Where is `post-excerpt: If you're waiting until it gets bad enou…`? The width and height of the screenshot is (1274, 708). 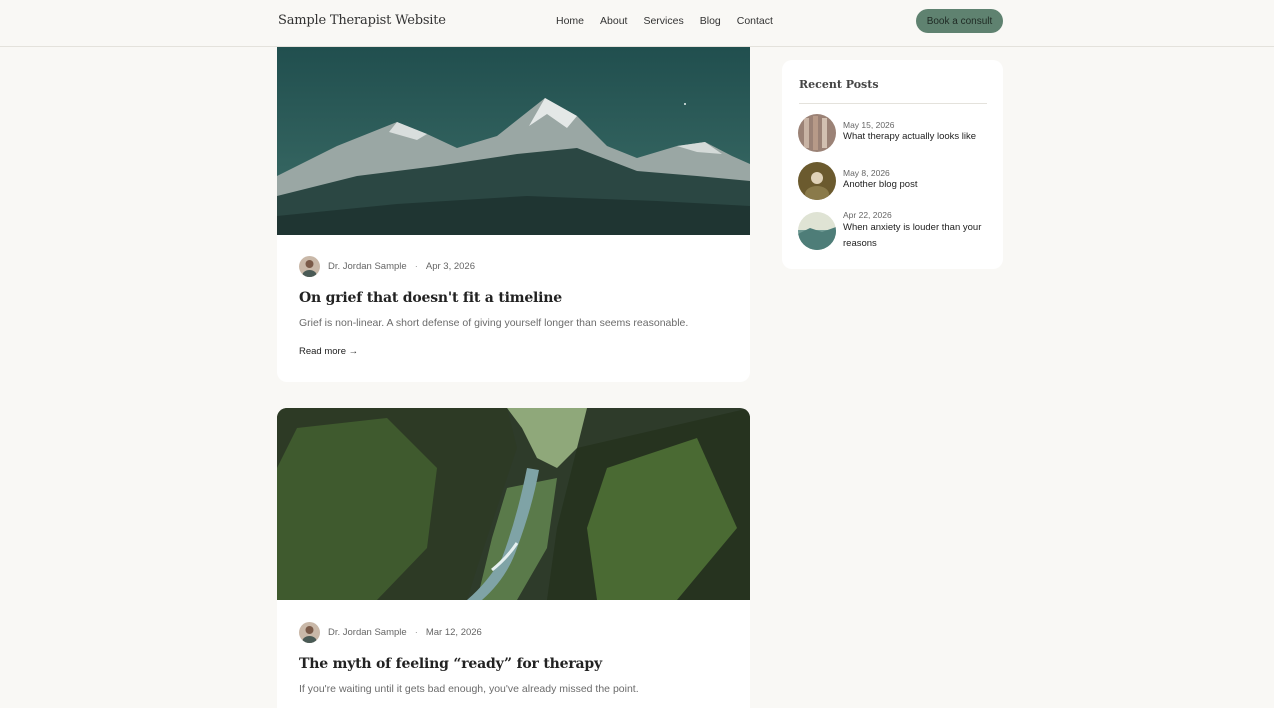
post-excerpt: If you're waiting until it gets bad enou… is located at coordinates (469, 689).